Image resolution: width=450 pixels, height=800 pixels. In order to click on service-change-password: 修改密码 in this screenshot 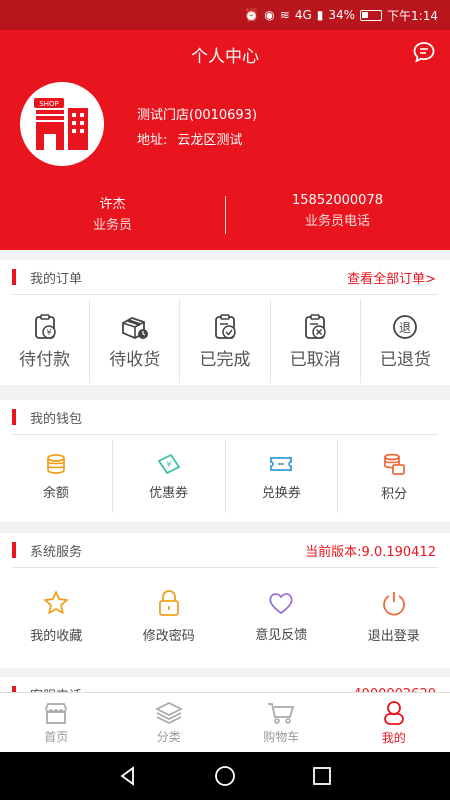, I will do `click(169, 616)`.